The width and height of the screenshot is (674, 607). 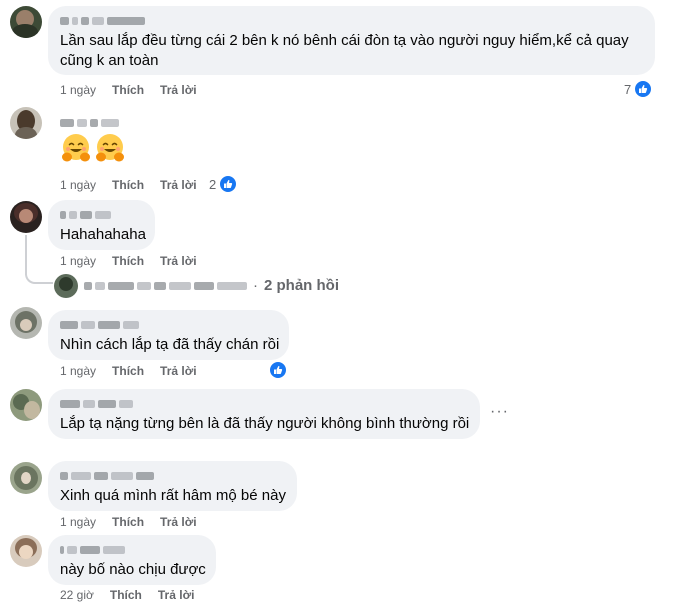 What do you see at coordinates (165, 286) in the screenshot?
I see `replier-name` at bounding box center [165, 286].